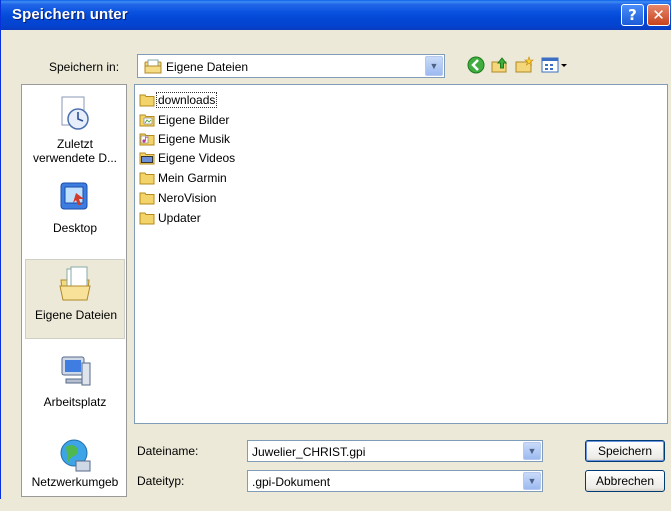 Image resolution: width=671 pixels, height=511 pixels. Describe the element at coordinates (291, 66) in the screenshot. I see `save-in-dropdown: Eigene Dateien ▼` at that location.